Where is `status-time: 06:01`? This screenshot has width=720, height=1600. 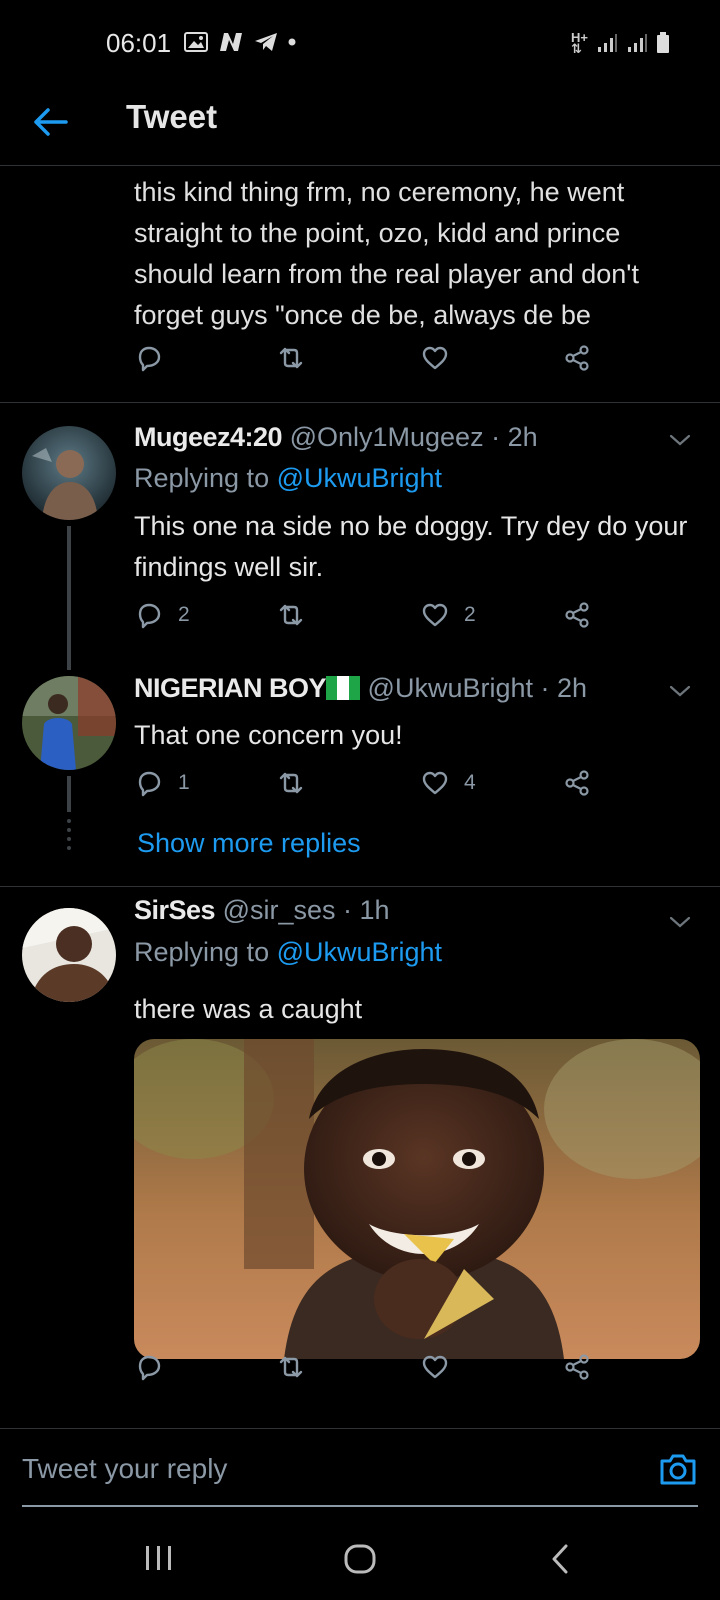
status-time: 06:01 is located at coordinates (139, 43).